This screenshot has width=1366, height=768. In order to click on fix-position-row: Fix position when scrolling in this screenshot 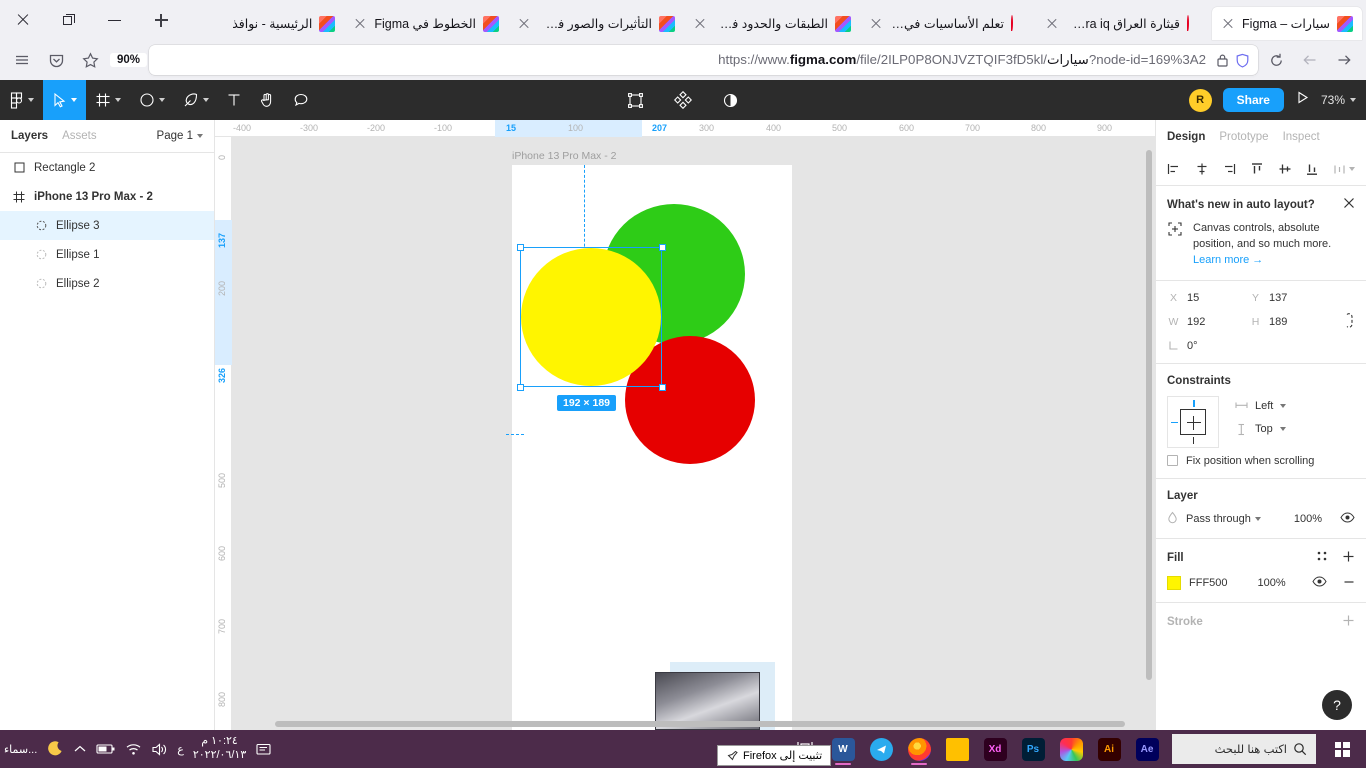, I will do `click(1261, 461)`.